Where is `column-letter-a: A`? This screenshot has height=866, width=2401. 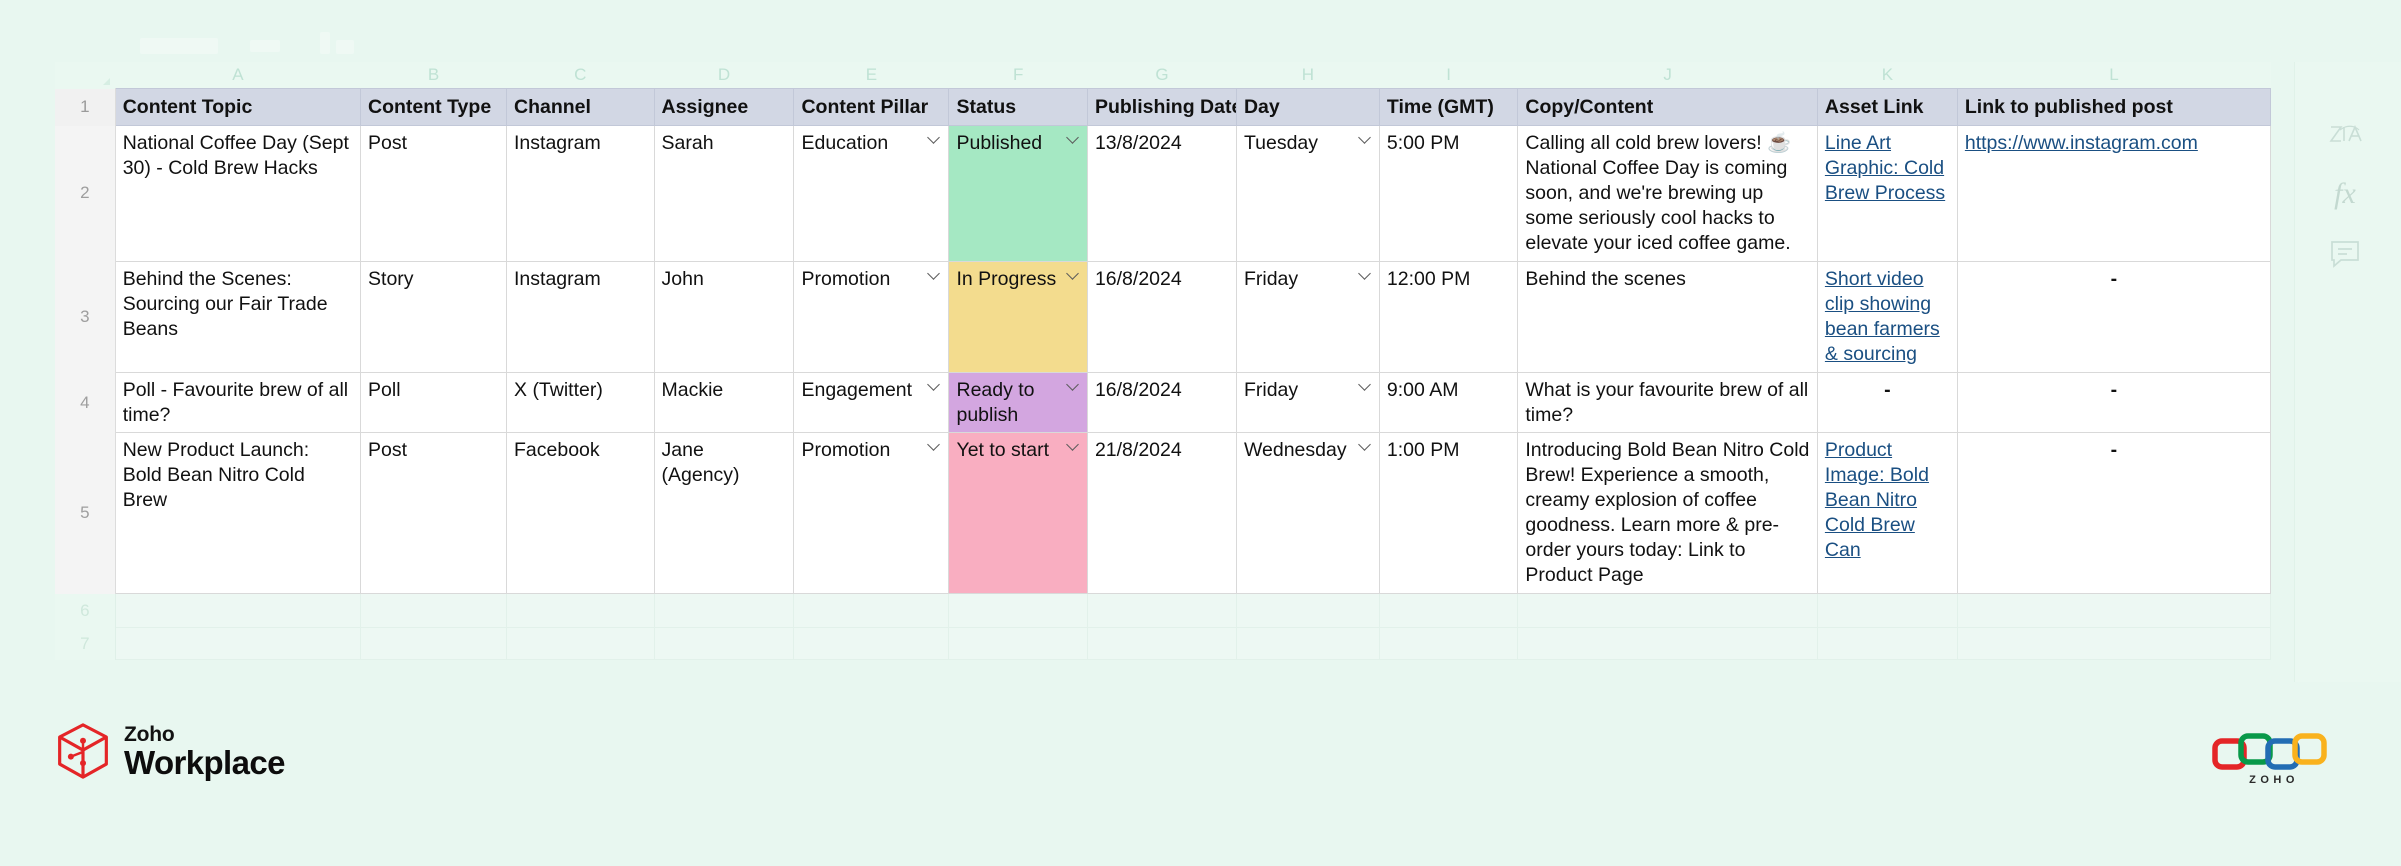 column-letter-a: A is located at coordinates (238, 75).